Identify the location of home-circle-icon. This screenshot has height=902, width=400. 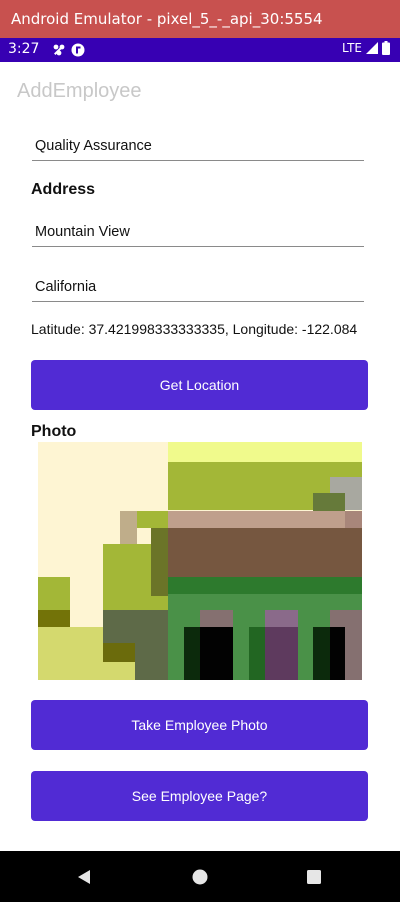
(200, 877).